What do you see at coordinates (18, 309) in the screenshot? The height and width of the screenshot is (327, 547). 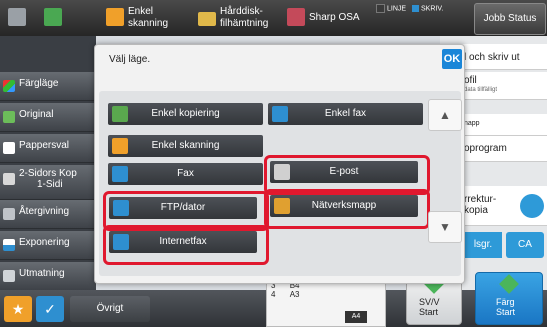 I see `favorite-star-icon: ★` at bounding box center [18, 309].